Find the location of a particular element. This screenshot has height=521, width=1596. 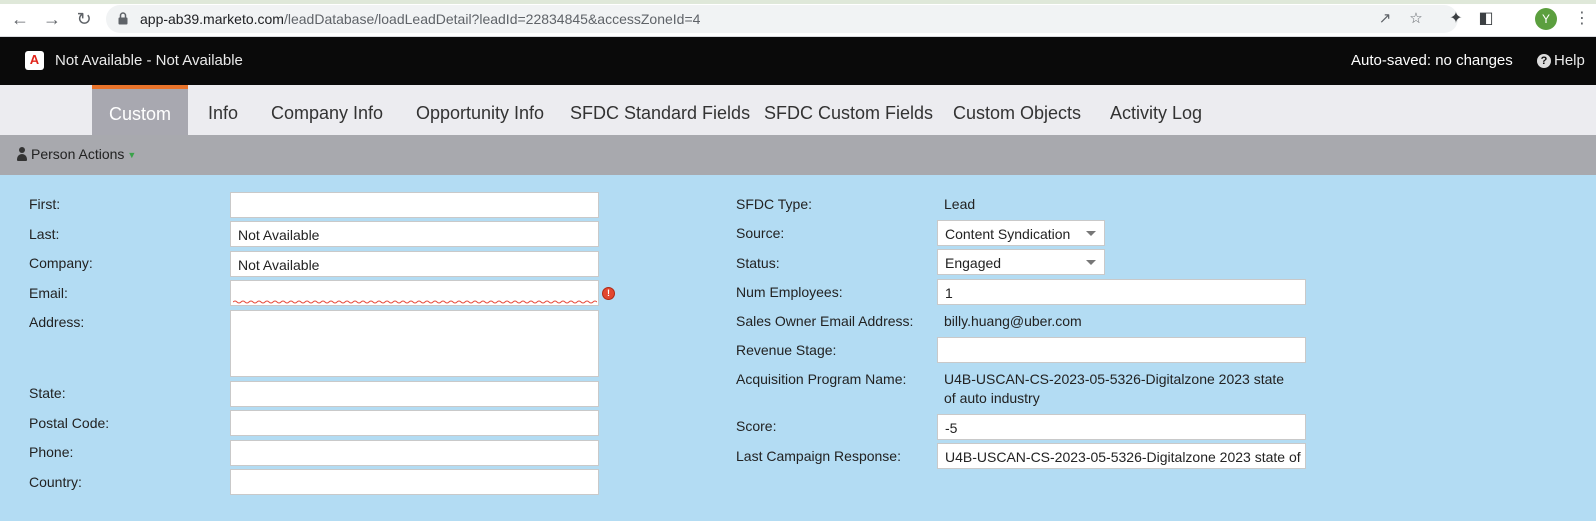

last-name-field: Not Available is located at coordinates (414, 234).